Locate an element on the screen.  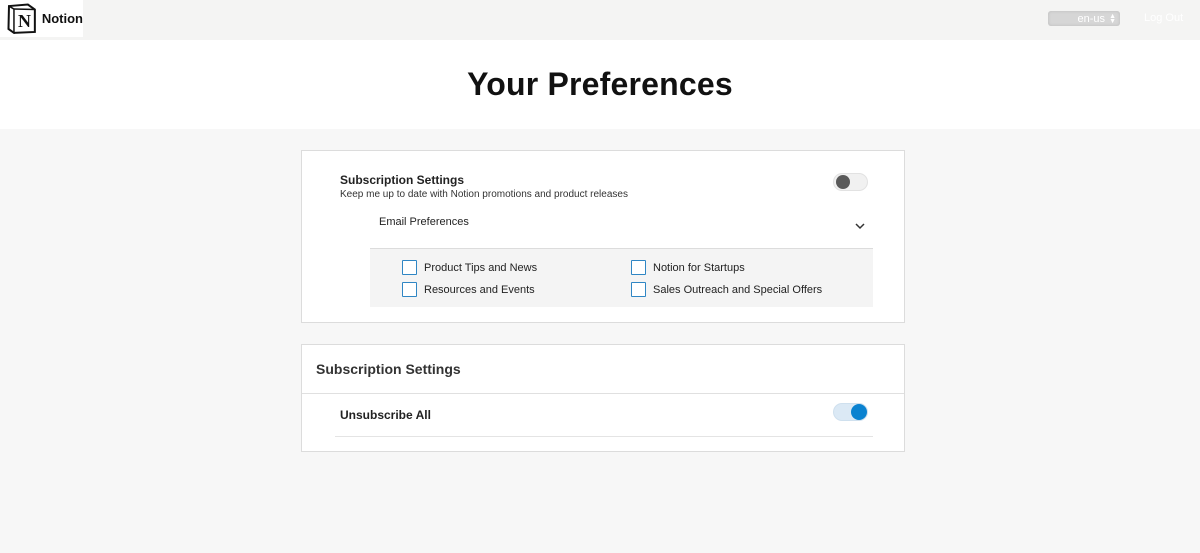
option-label: Product Tips and News is located at coordinates (481, 267).